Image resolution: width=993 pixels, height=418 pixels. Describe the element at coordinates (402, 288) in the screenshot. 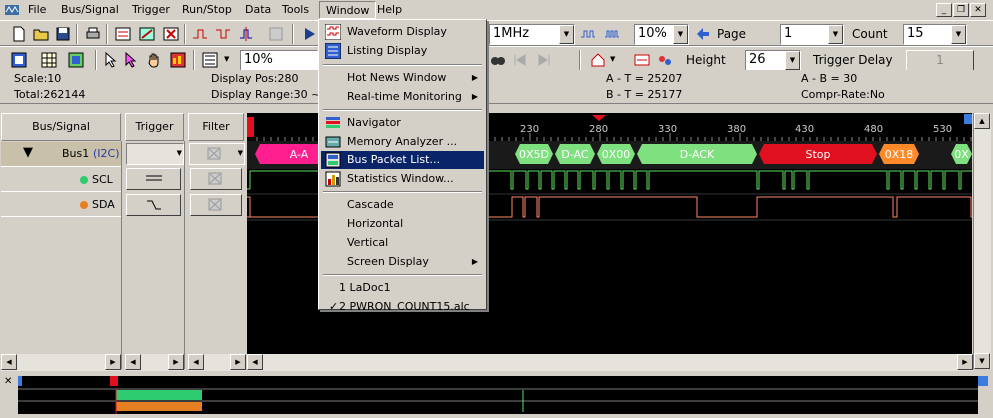

I see `window-menu-item: 1 LaDoc1` at that location.